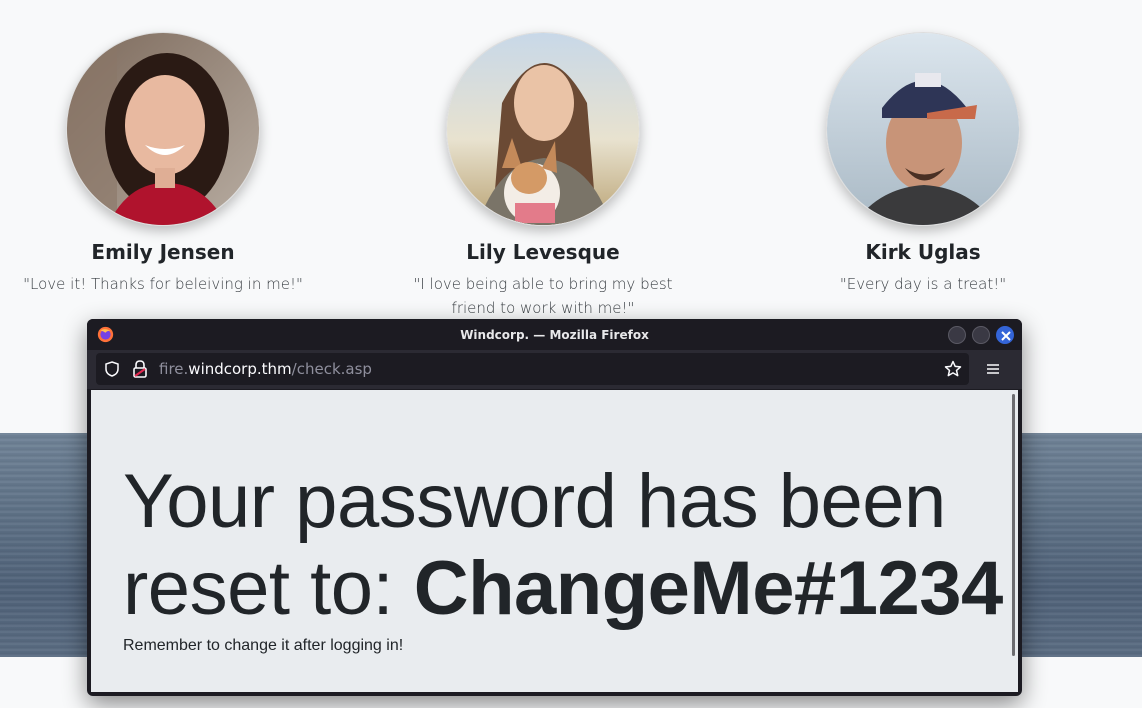 The image size is (1142, 708). Describe the element at coordinates (140, 369) in the screenshot. I see `lock-icon` at that location.